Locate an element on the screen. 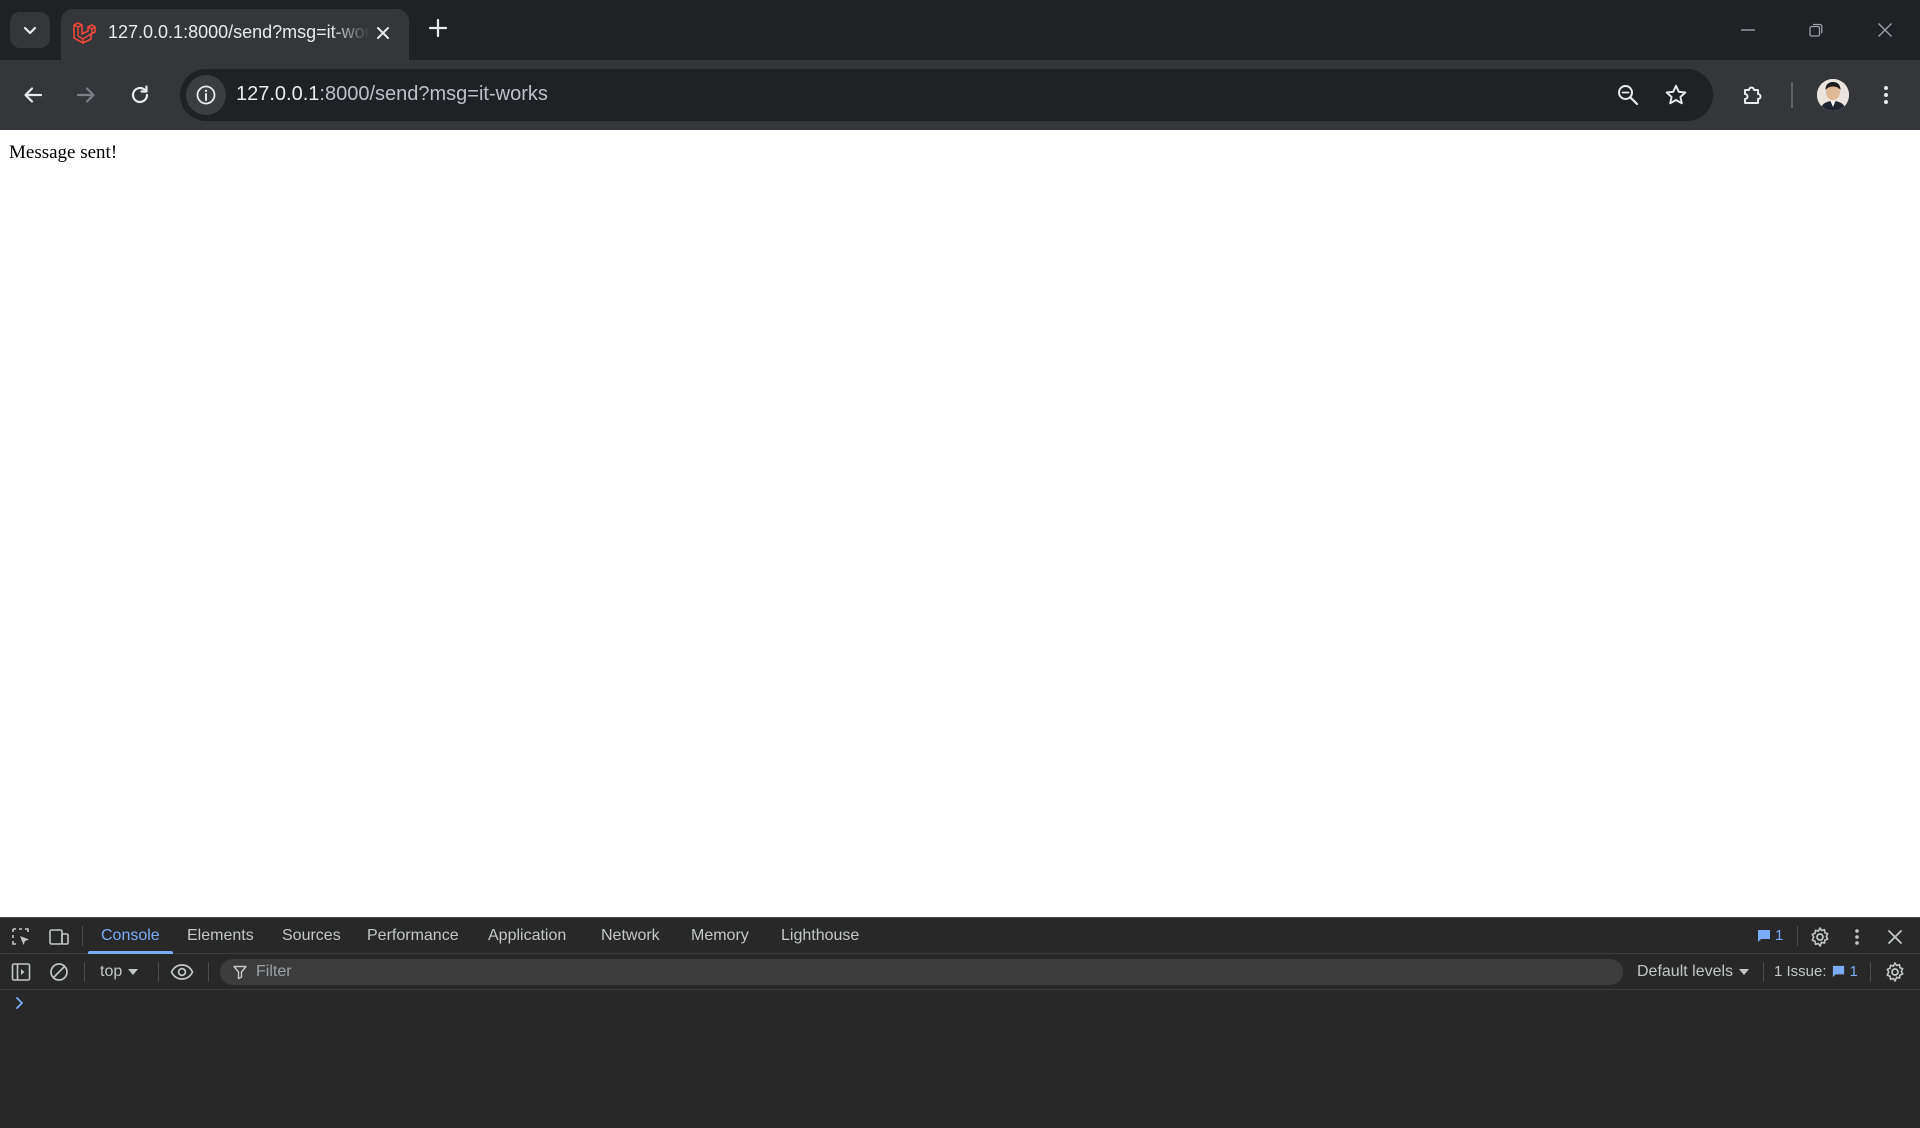  clear-icon is located at coordinates (59, 972).